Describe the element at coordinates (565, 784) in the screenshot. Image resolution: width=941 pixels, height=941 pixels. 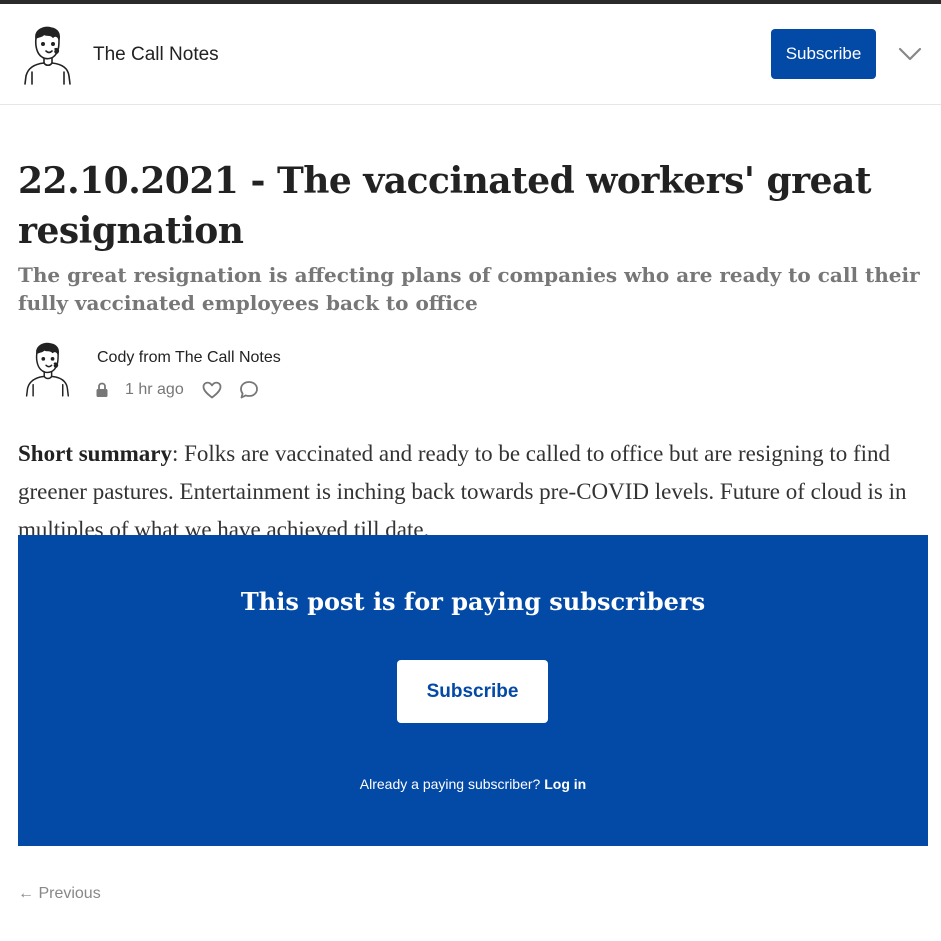
I see `login-link: Log in` at that location.